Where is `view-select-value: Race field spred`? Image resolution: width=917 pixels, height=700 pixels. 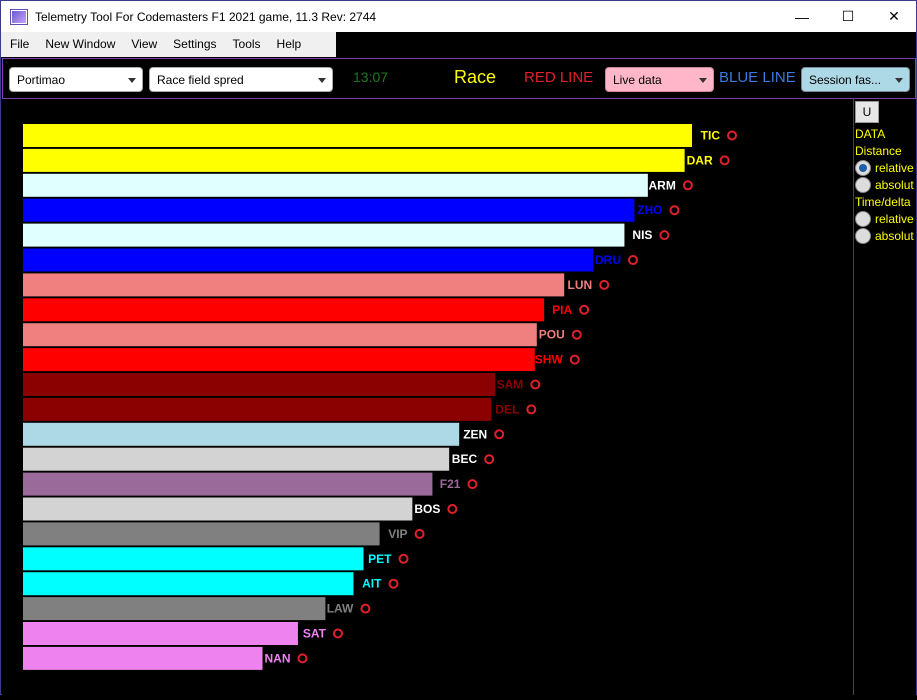
view-select-value: Race field spred is located at coordinates (200, 79).